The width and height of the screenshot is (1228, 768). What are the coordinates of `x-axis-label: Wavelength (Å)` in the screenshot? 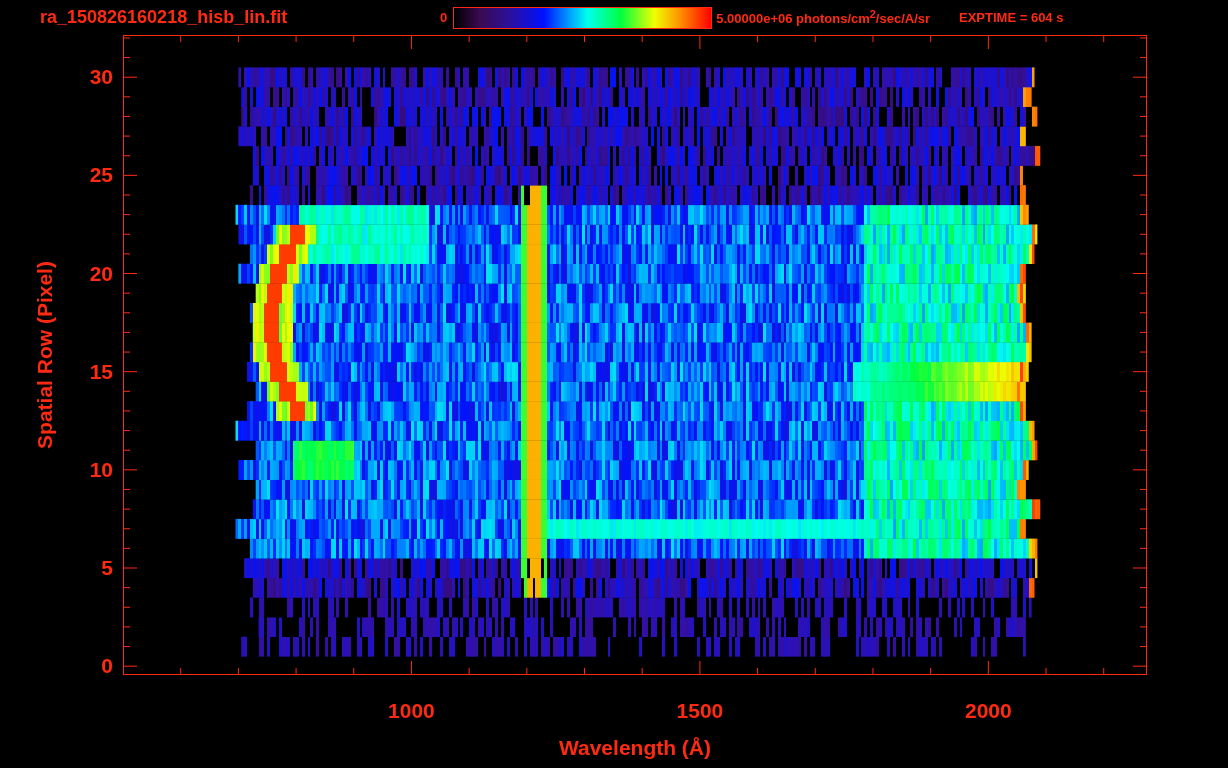 It's located at (635, 748).